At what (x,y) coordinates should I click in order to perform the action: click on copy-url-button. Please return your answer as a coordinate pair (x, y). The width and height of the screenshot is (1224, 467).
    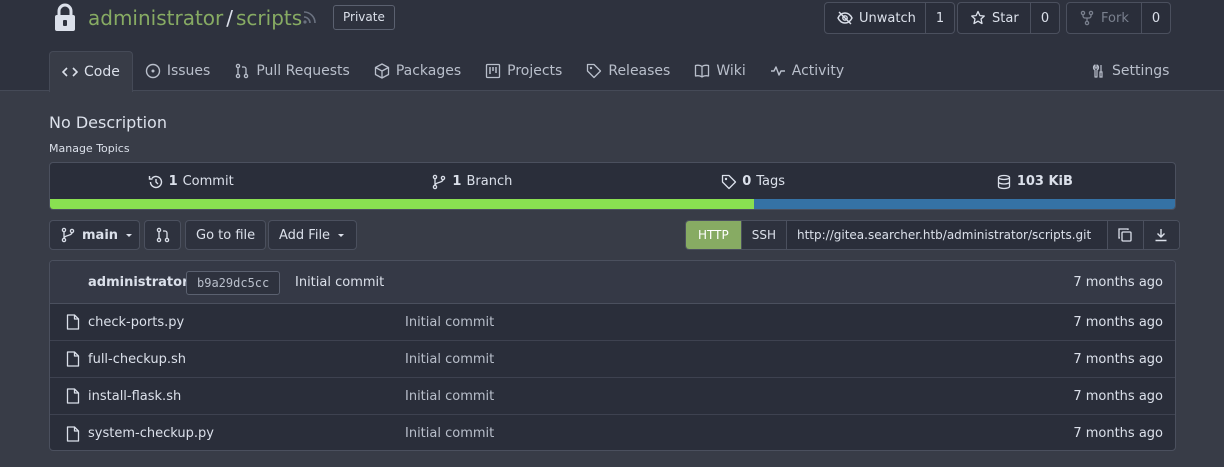
    Looking at the image, I should click on (1124, 235).